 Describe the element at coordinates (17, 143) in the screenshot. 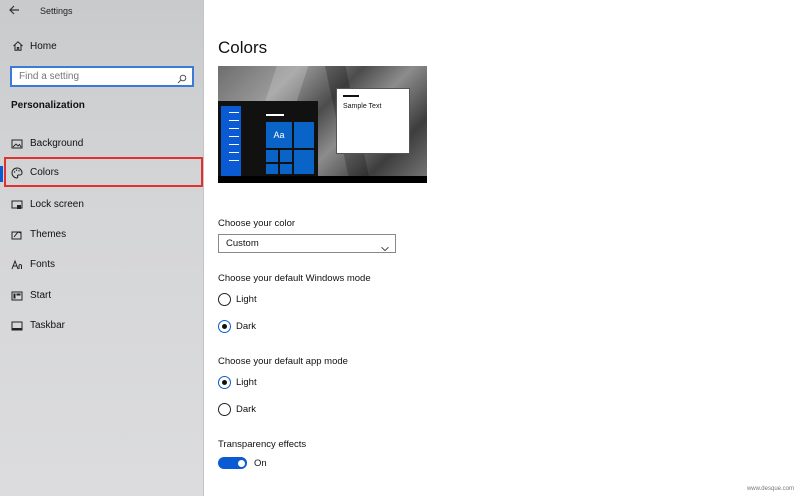

I see `picture-icon` at that location.